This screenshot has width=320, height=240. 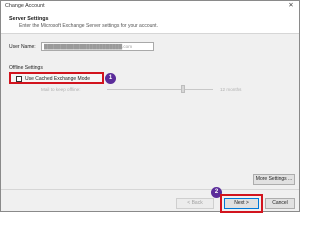 What do you see at coordinates (110, 78) in the screenshot?
I see `step-1-badge: 1` at bounding box center [110, 78].